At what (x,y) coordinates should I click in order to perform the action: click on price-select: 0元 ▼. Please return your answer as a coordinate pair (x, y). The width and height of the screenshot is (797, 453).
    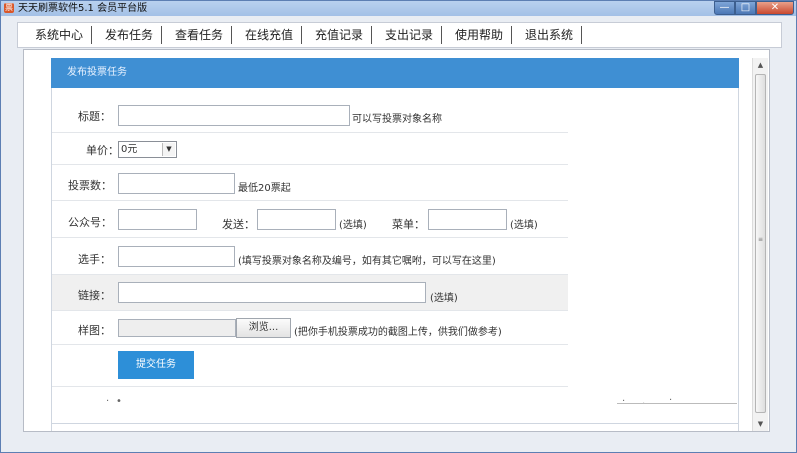
    Looking at the image, I should click on (147, 149).